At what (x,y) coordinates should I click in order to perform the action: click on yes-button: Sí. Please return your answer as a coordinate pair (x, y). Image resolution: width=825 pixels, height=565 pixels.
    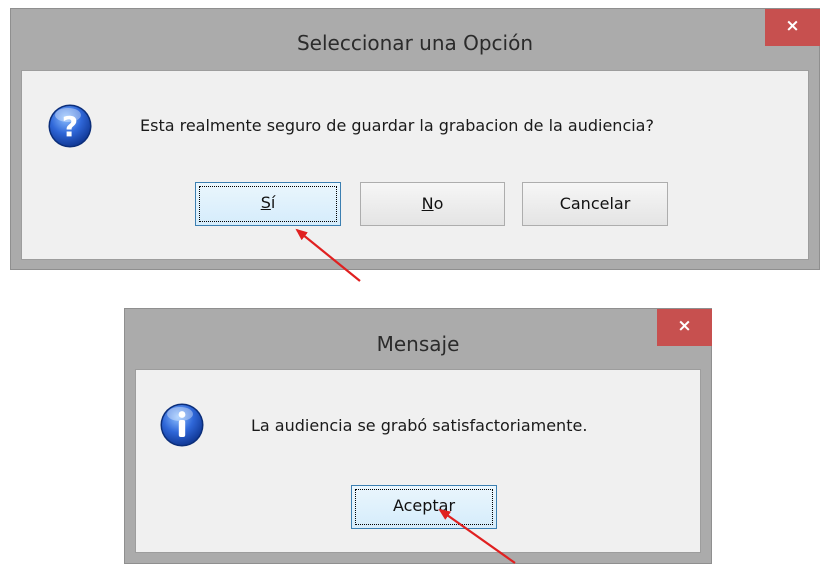
    Looking at the image, I should click on (268, 204).